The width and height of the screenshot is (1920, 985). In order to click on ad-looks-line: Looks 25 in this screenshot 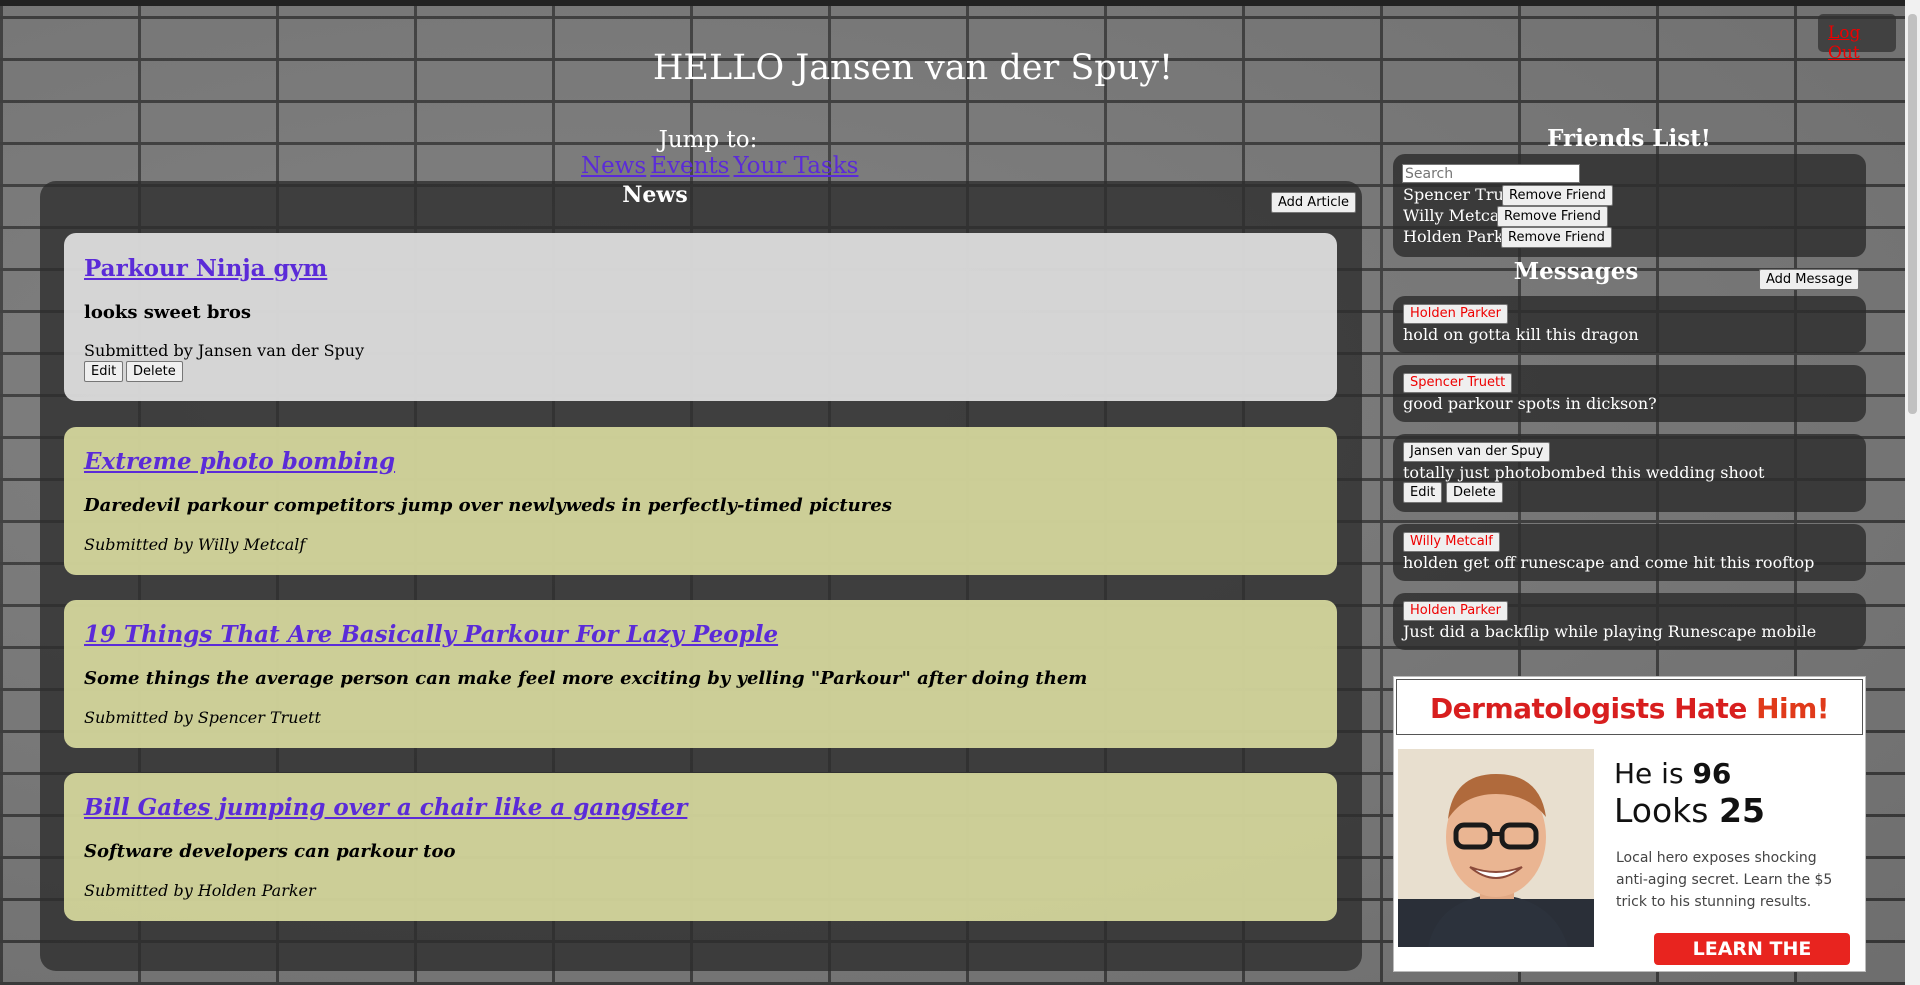, I will do `click(1689, 810)`.